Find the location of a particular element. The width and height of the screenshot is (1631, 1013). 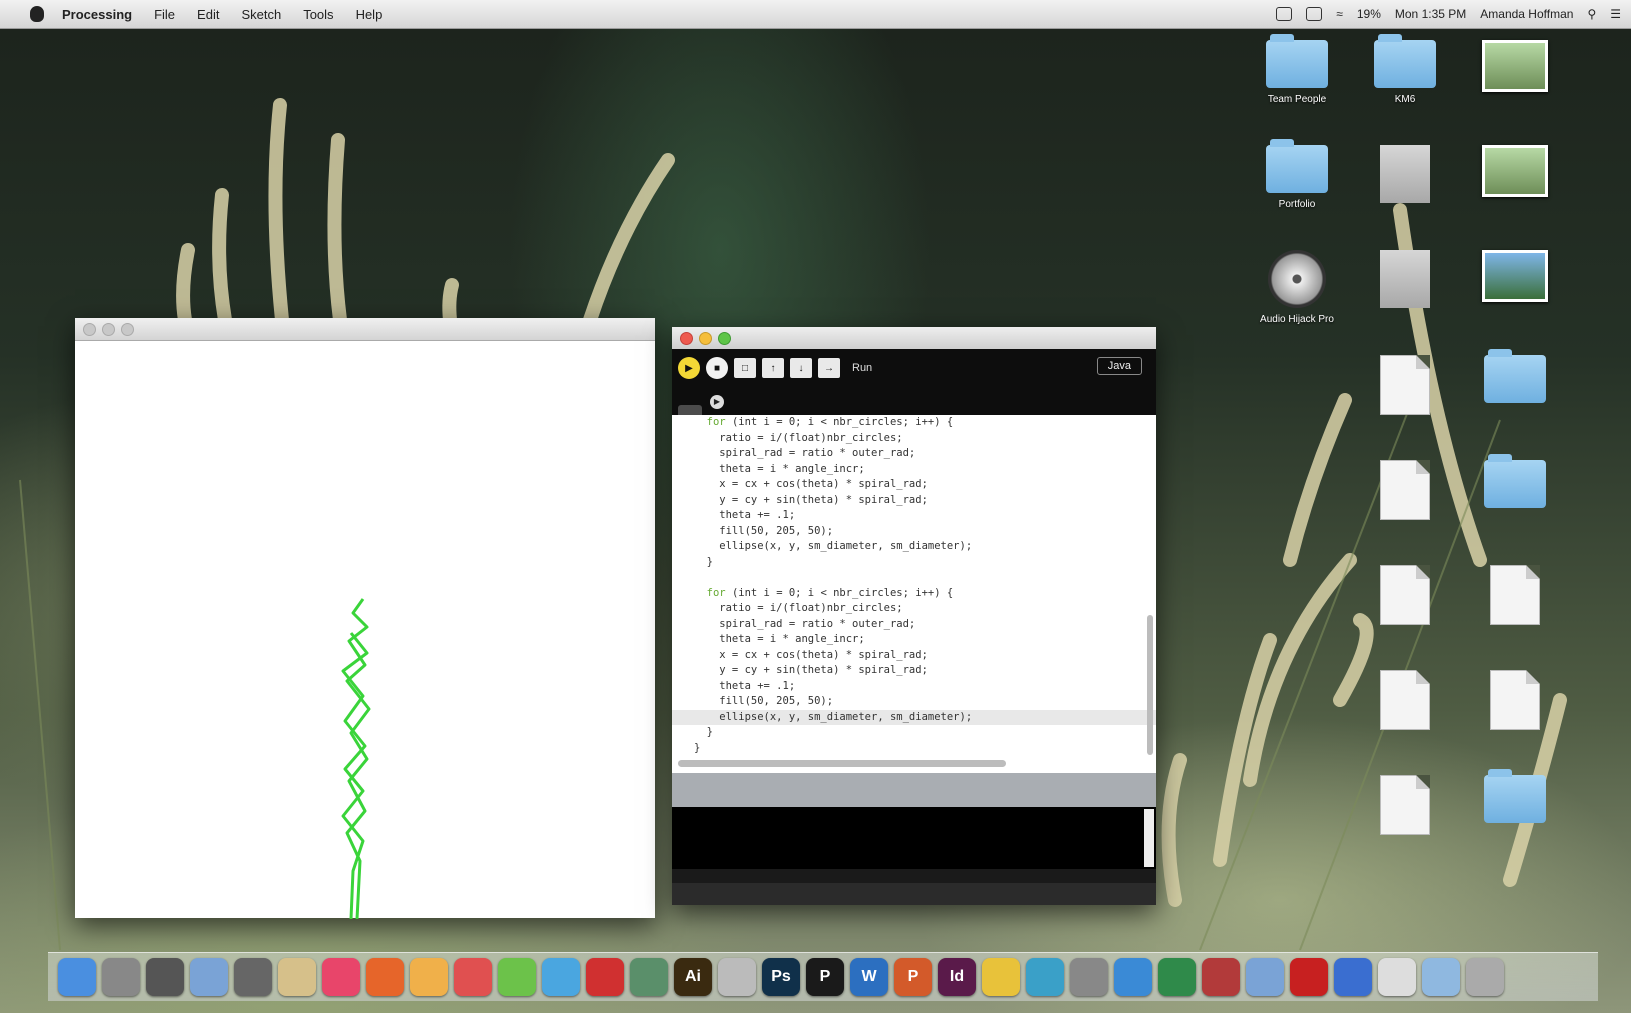

console-output is located at coordinates (914, 838).